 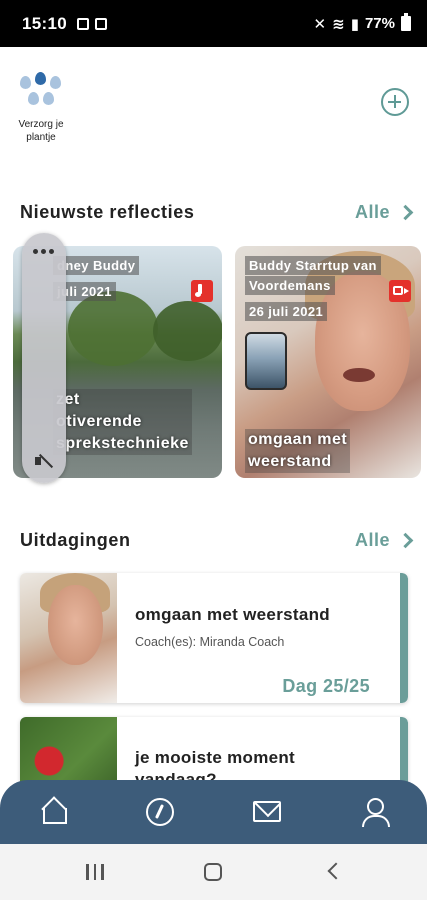 I want to click on compass-icon, so click(x=160, y=812).